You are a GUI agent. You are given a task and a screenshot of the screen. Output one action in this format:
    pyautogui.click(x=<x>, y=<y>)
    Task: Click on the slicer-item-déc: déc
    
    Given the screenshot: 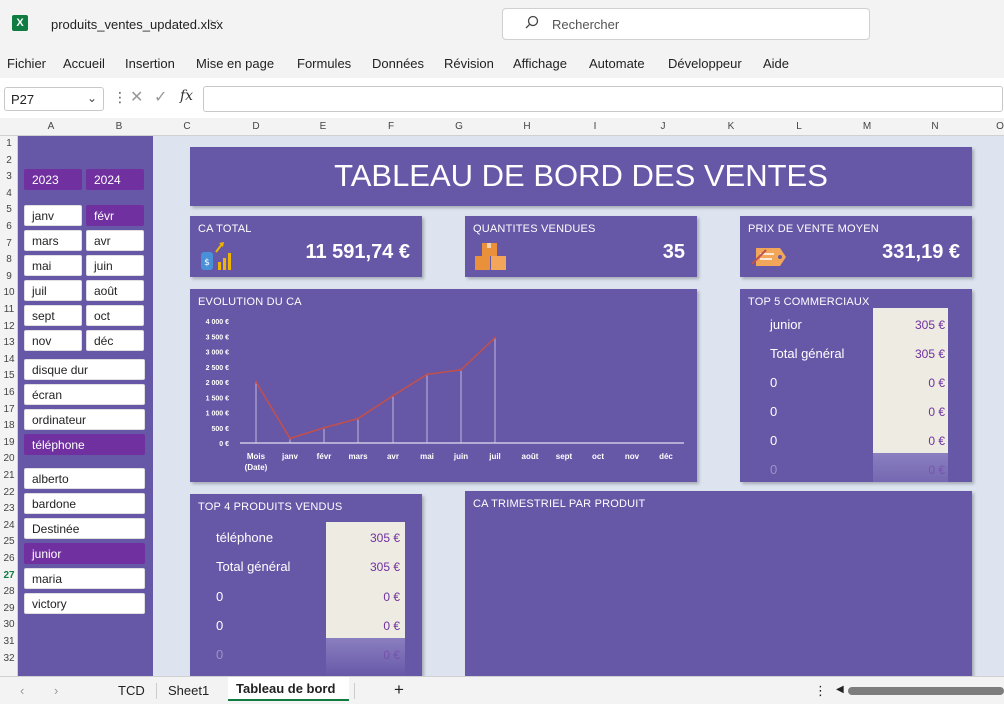 What is the action you would take?
    pyautogui.click(x=115, y=340)
    